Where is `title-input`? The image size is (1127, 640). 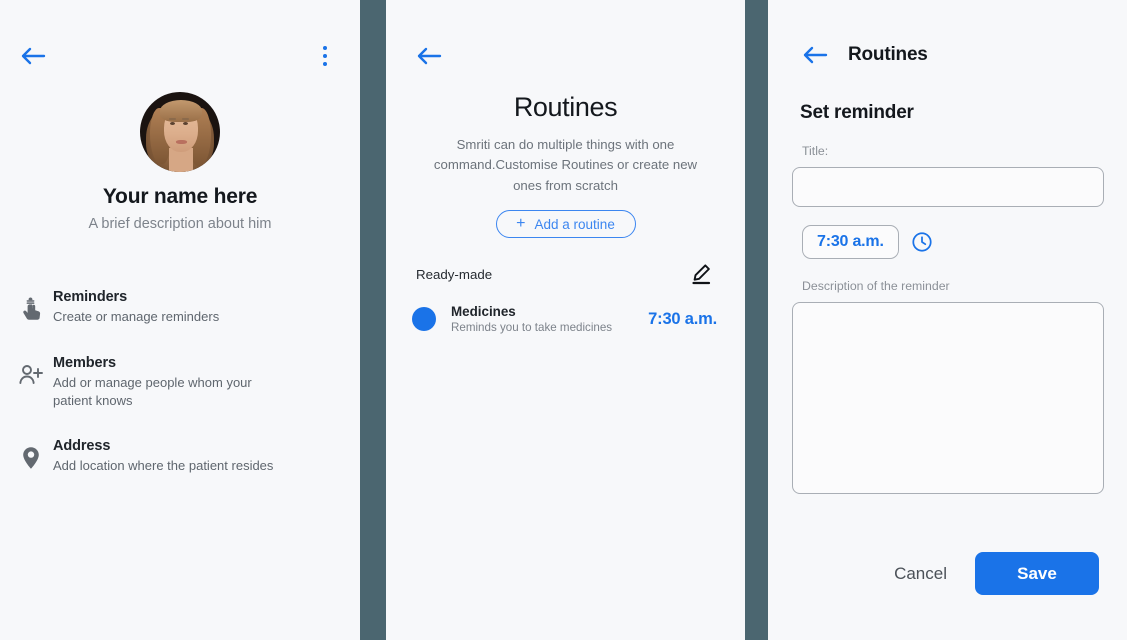
title-input is located at coordinates (947, 187).